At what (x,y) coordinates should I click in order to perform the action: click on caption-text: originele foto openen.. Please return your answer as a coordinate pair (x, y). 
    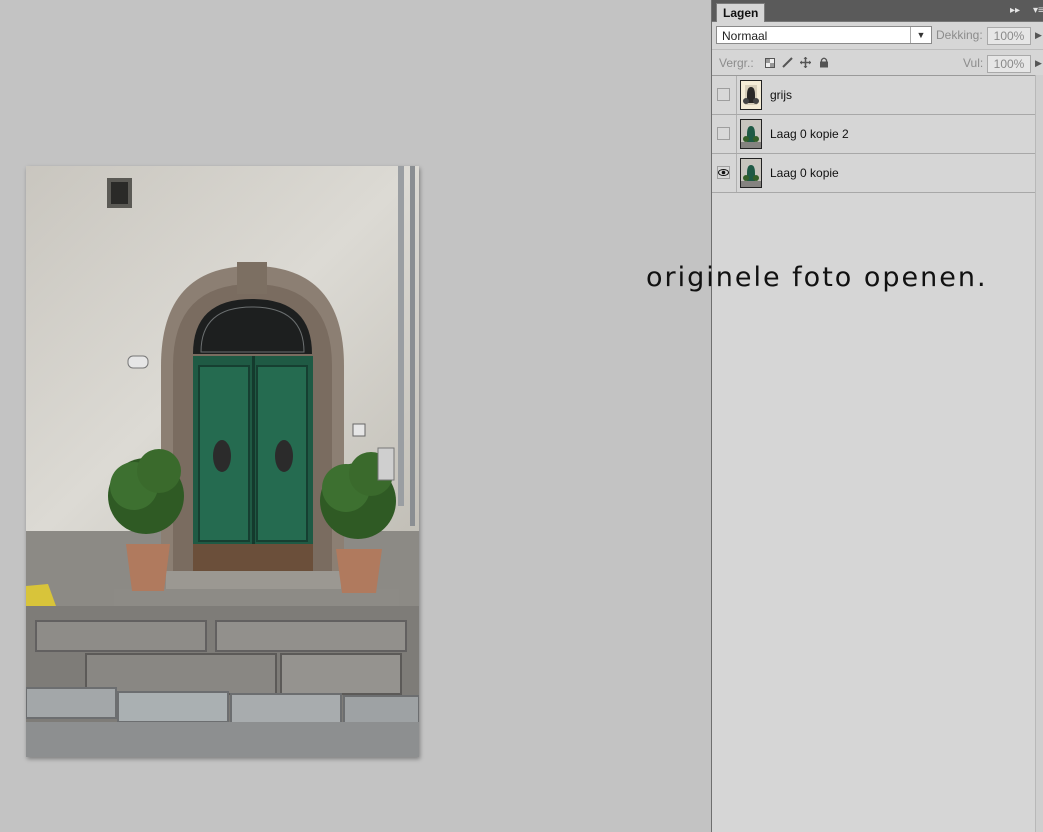
    Looking at the image, I should click on (817, 277).